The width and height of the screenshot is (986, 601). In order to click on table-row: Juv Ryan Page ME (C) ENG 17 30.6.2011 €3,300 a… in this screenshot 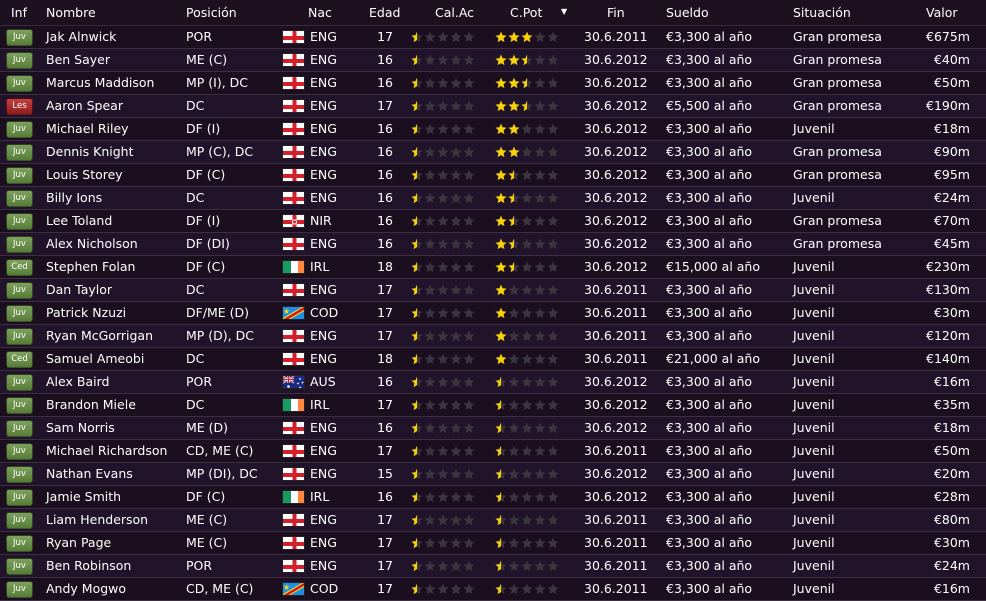, I will do `click(493, 543)`.